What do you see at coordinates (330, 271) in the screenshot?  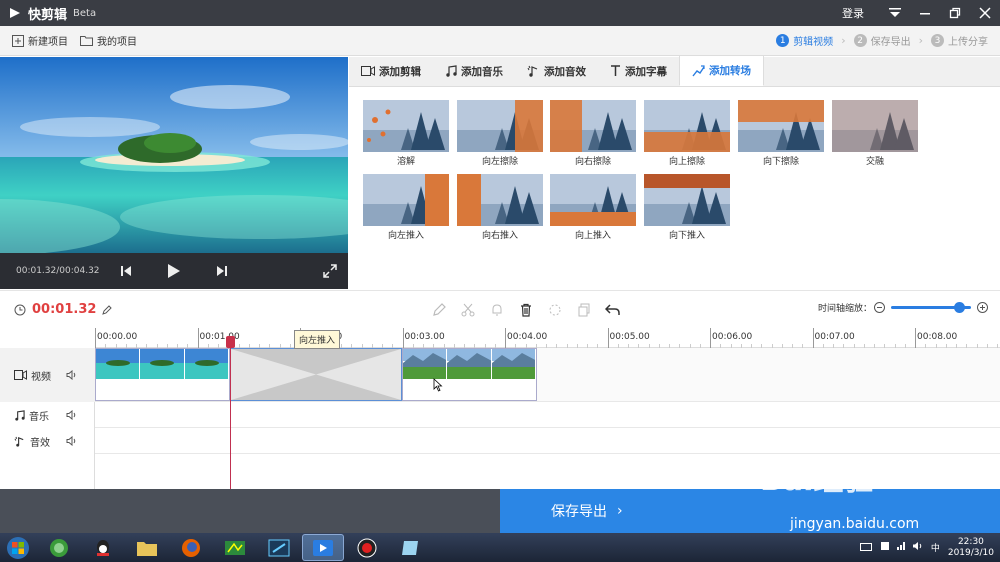 I see `fullscreen-icon` at bounding box center [330, 271].